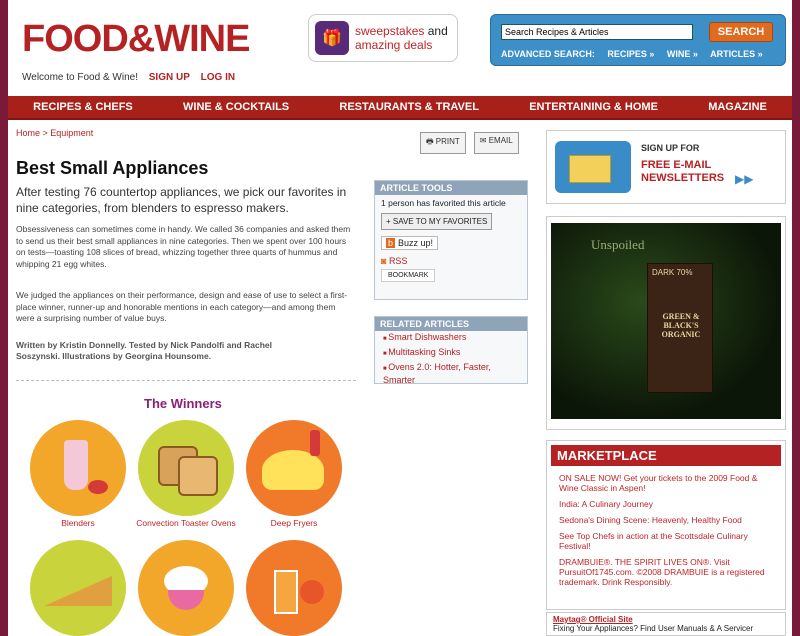  I want to click on breadcrumb: Home > Equipment, so click(54, 133).